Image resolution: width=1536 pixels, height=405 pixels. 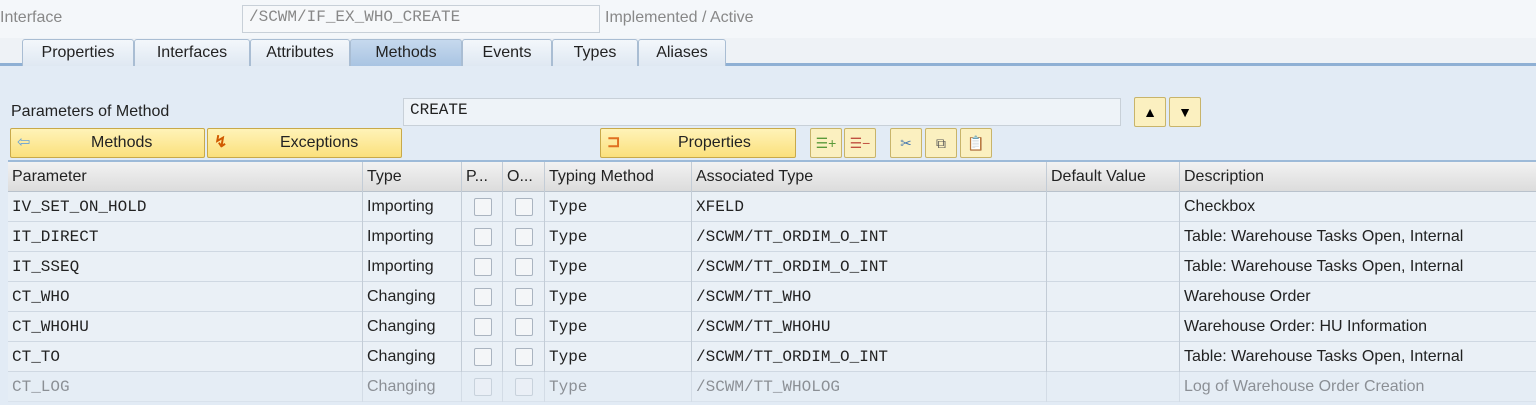 What do you see at coordinates (192, 52) in the screenshot?
I see `tab-interfaces: Interfaces` at bounding box center [192, 52].